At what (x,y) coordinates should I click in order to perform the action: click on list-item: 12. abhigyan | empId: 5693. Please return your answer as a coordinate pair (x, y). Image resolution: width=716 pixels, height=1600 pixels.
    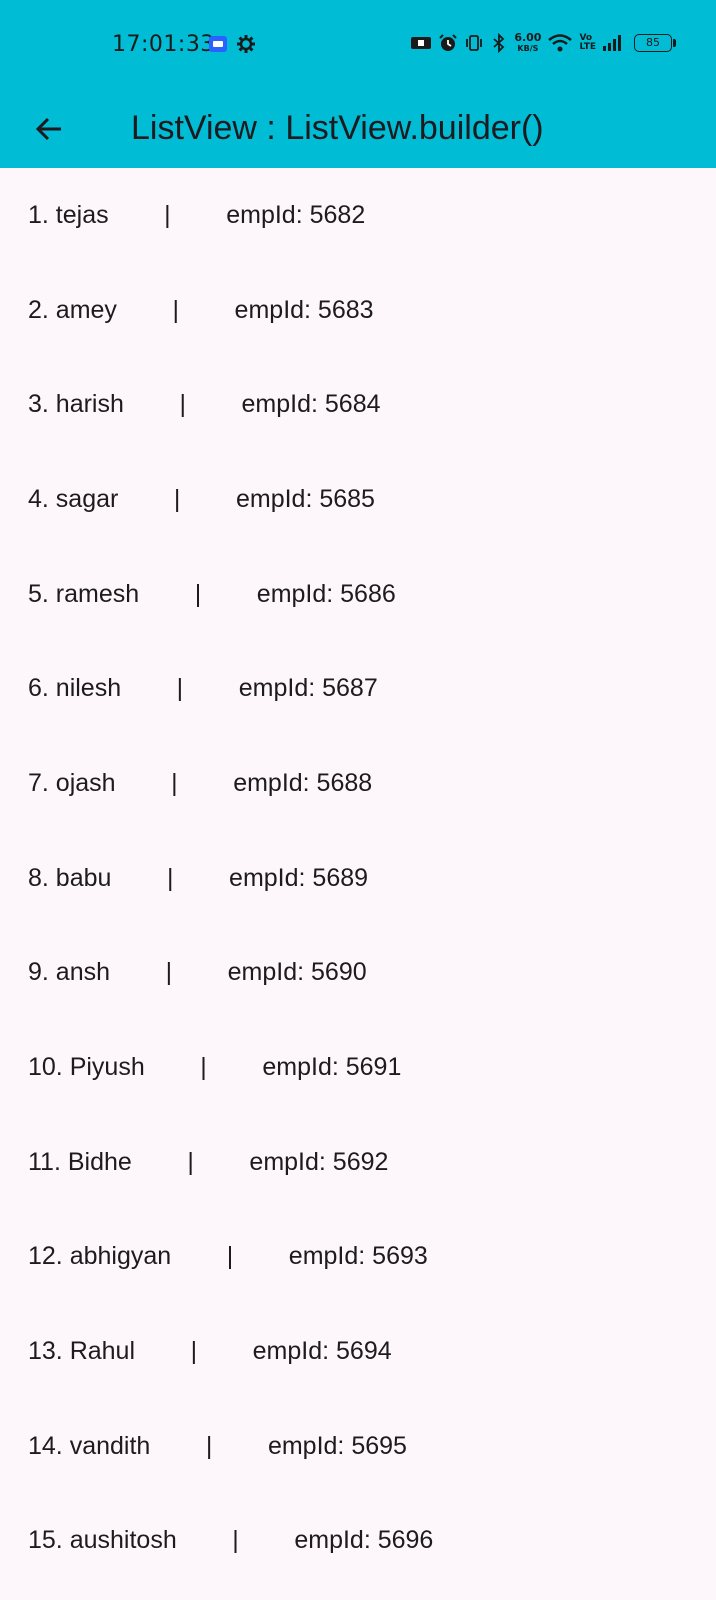
    Looking at the image, I should click on (358, 1257).